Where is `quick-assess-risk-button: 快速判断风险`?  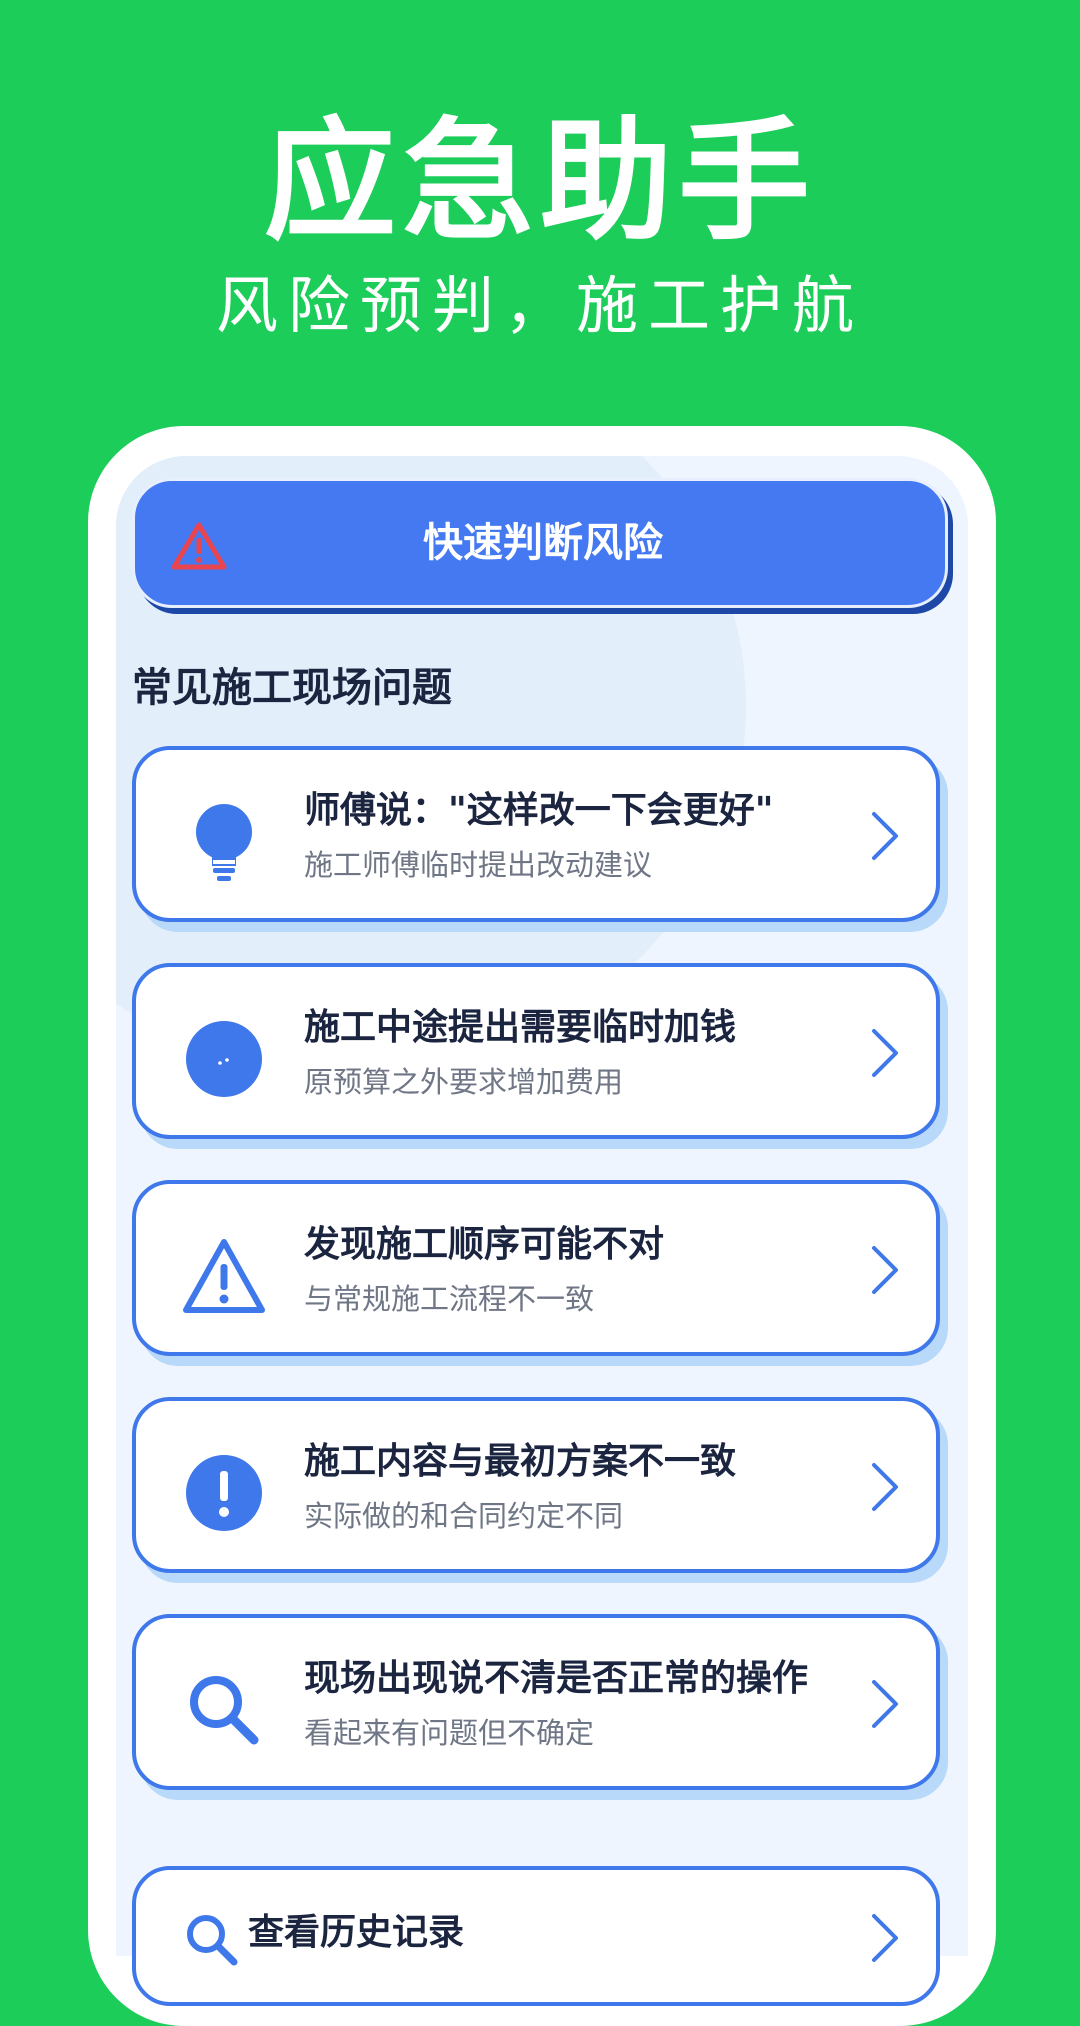 quick-assess-risk-button: 快速判断风险 is located at coordinates (540, 543).